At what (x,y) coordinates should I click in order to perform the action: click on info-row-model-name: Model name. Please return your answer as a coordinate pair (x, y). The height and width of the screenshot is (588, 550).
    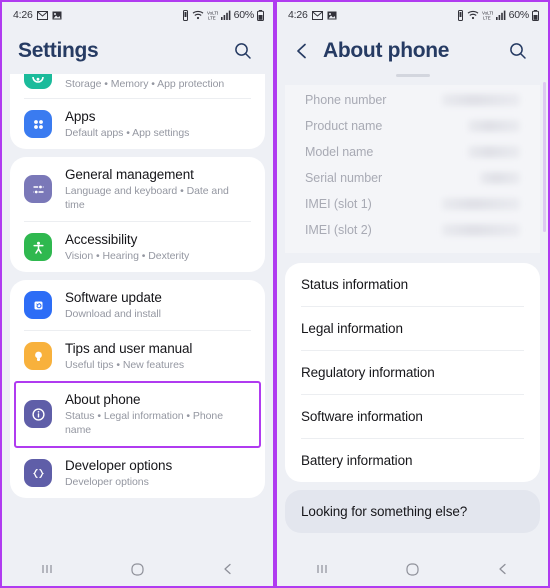
    Looking at the image, I should click on (412, 152).